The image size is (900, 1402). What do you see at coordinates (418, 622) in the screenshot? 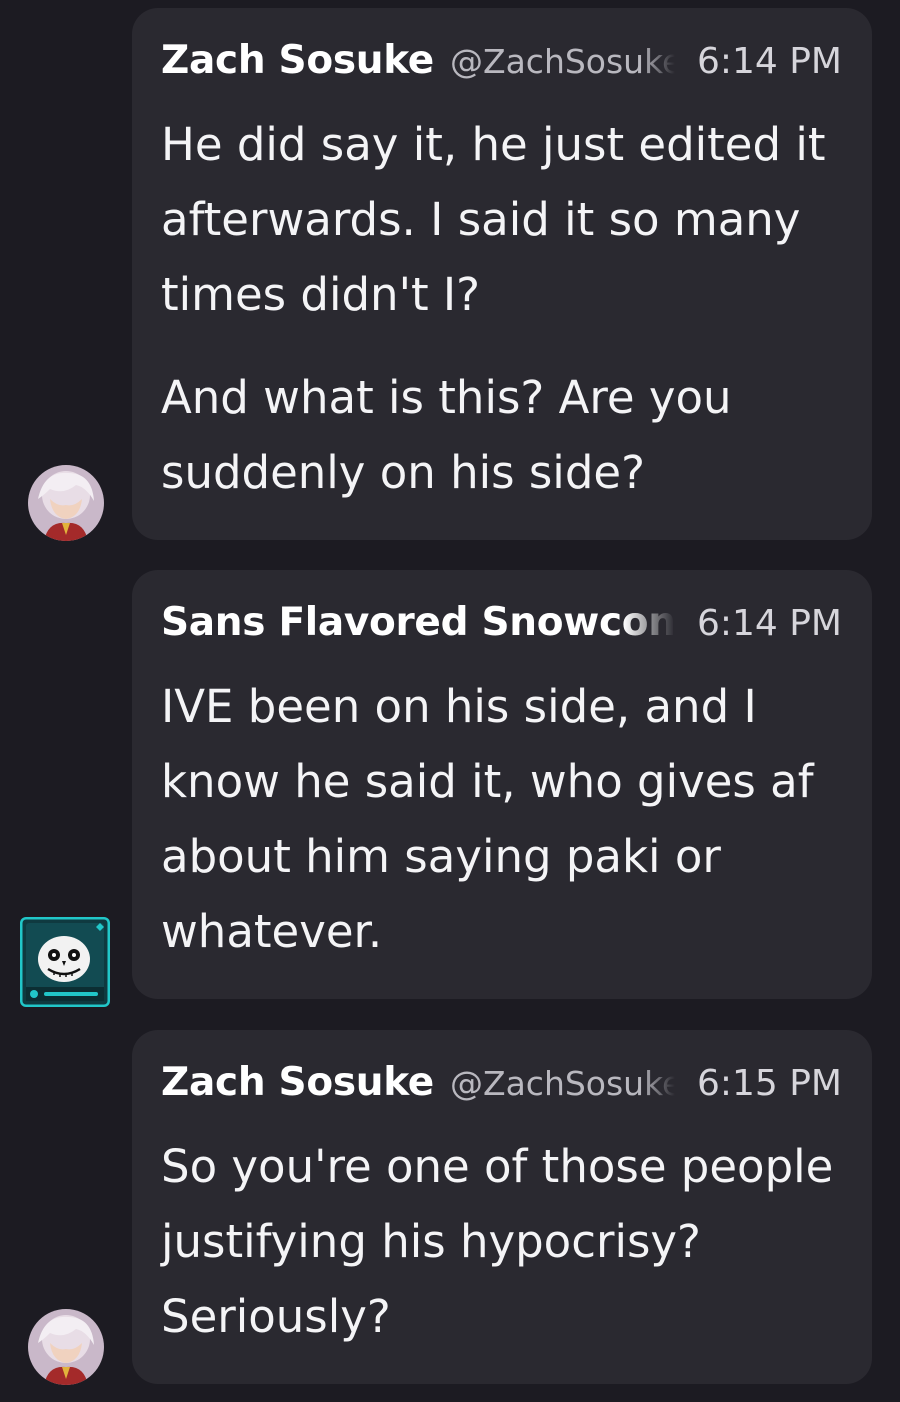
I see `author-name: Sans Flavored Snowcone` at bounding box center [418, 622].